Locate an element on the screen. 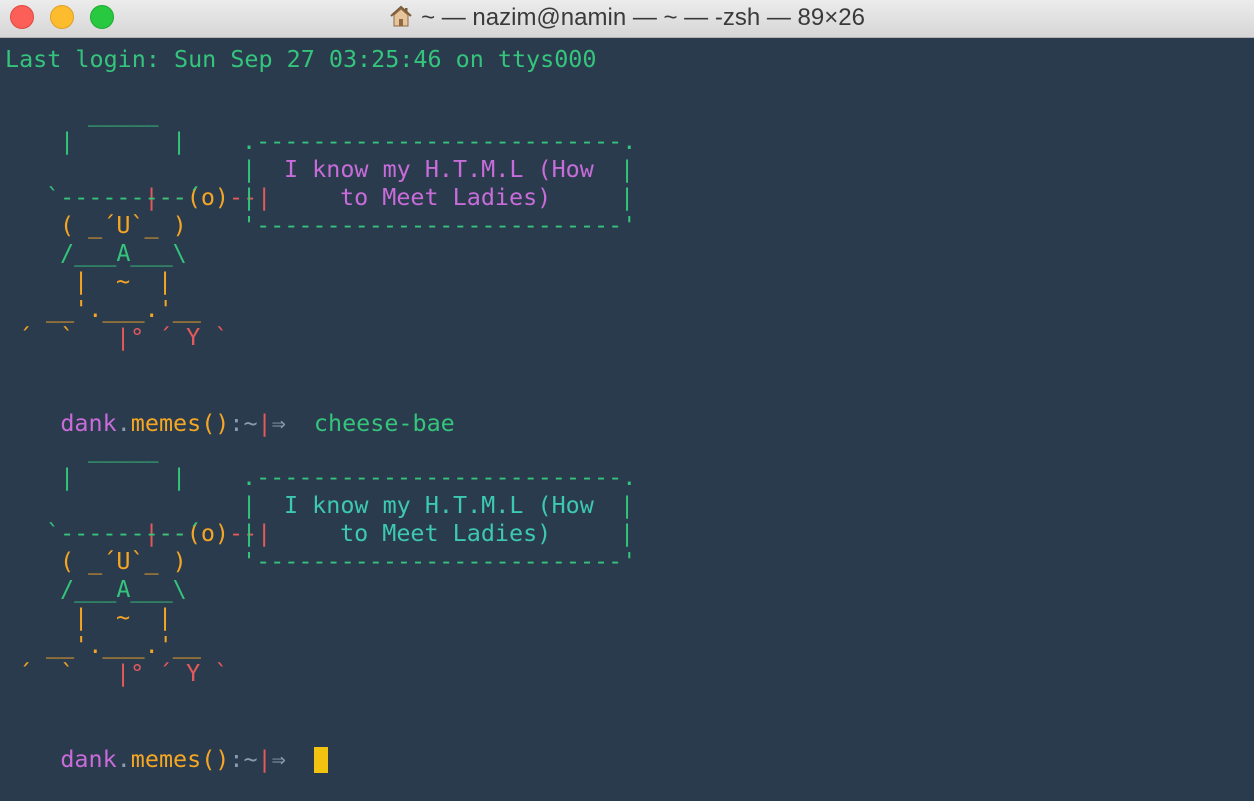  title-bar: ~ — nazim@namin — ~ — -zsh — 89×26 is located at coordinates (627, 19).